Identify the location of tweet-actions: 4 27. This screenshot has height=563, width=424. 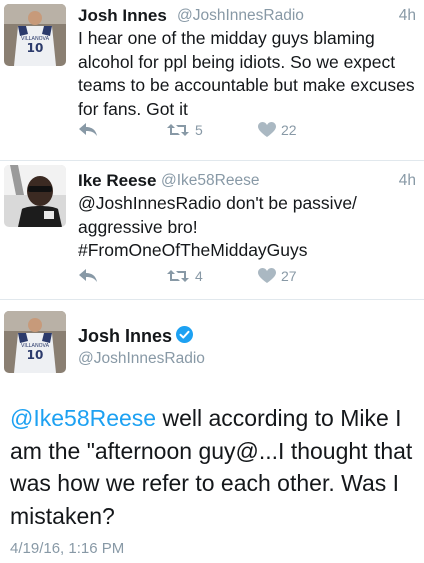
(228, 279).